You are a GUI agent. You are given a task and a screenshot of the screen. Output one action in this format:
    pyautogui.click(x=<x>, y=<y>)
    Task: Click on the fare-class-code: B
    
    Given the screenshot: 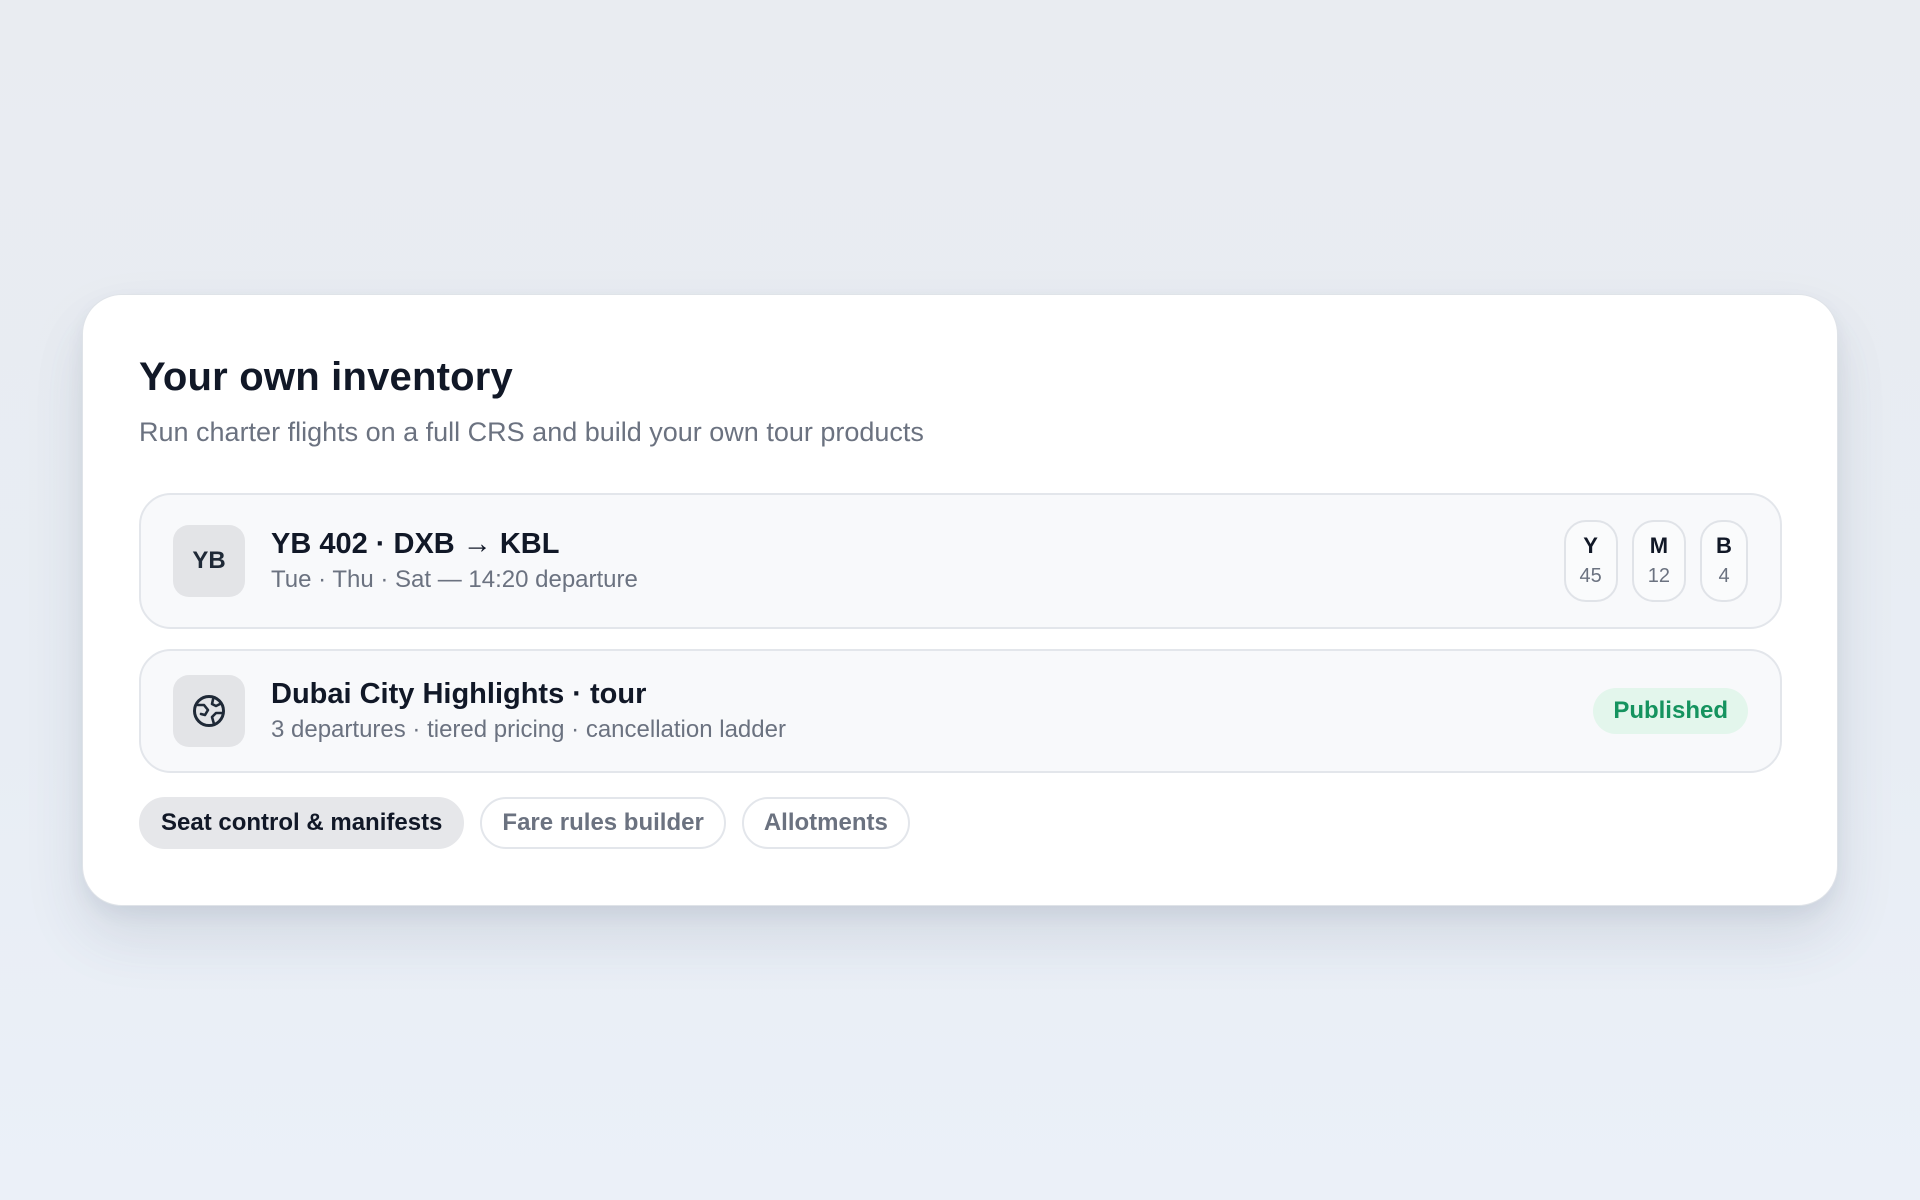 What is the action you would take?
    pyautogui.click(x=1724, y=545)
    